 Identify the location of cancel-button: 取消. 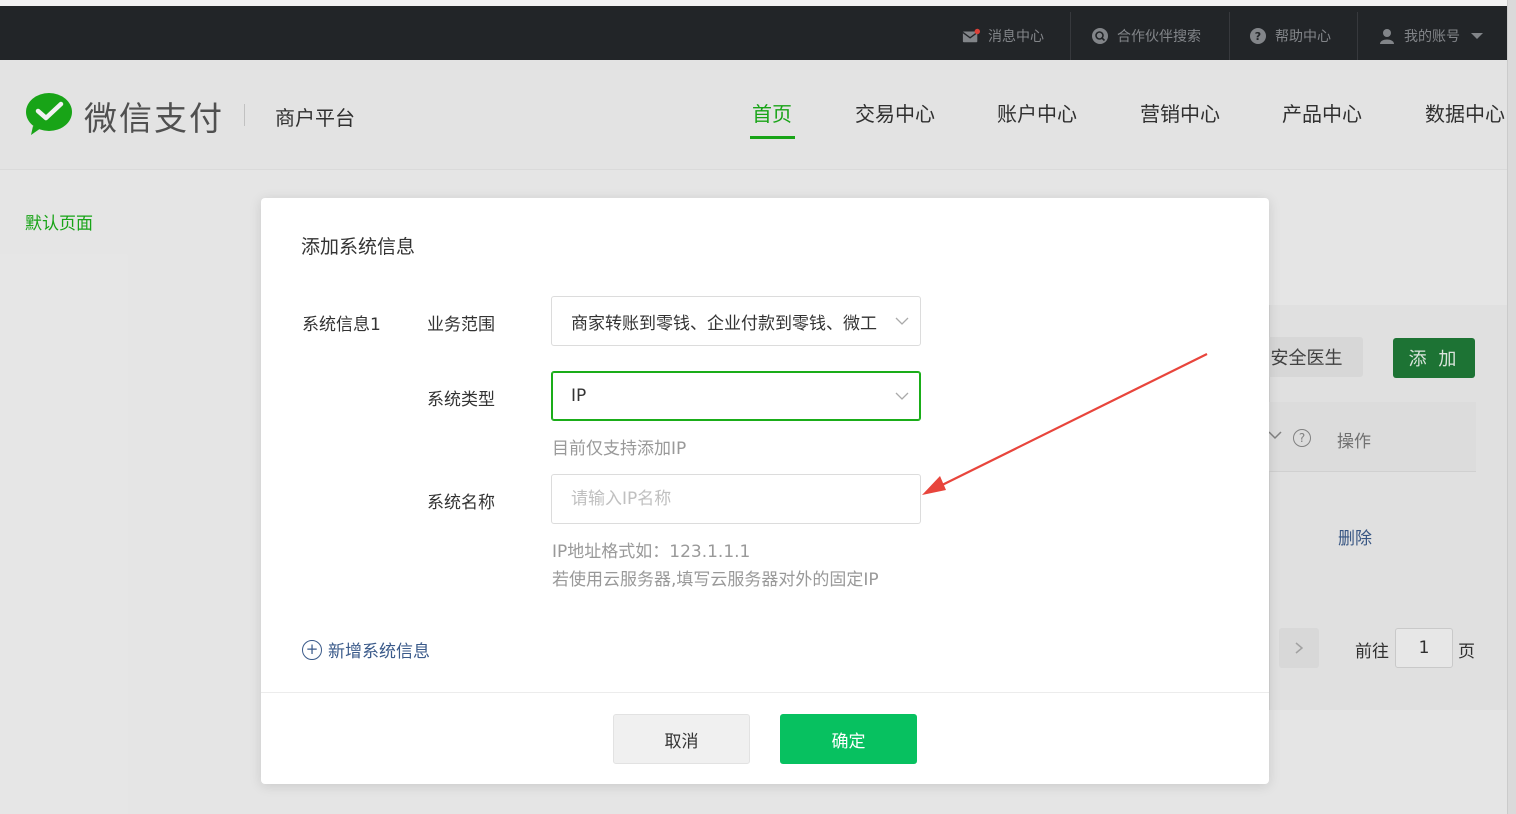
(681, 739).